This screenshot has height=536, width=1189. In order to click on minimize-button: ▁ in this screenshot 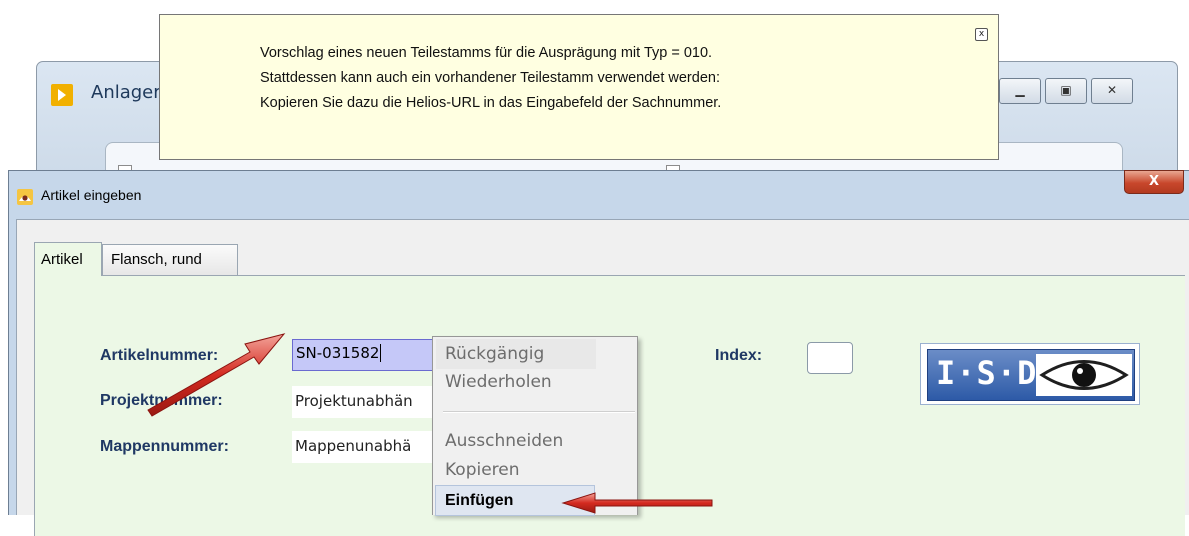, I will do `click(1020, 91)`.